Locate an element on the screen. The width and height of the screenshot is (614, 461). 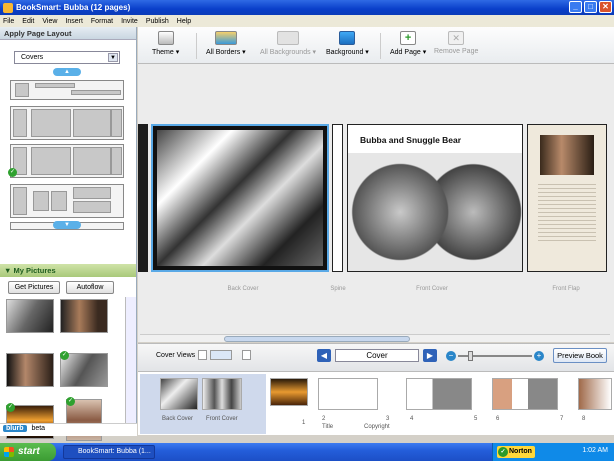
norton-label: Norton is located at coordinates (520, 451).